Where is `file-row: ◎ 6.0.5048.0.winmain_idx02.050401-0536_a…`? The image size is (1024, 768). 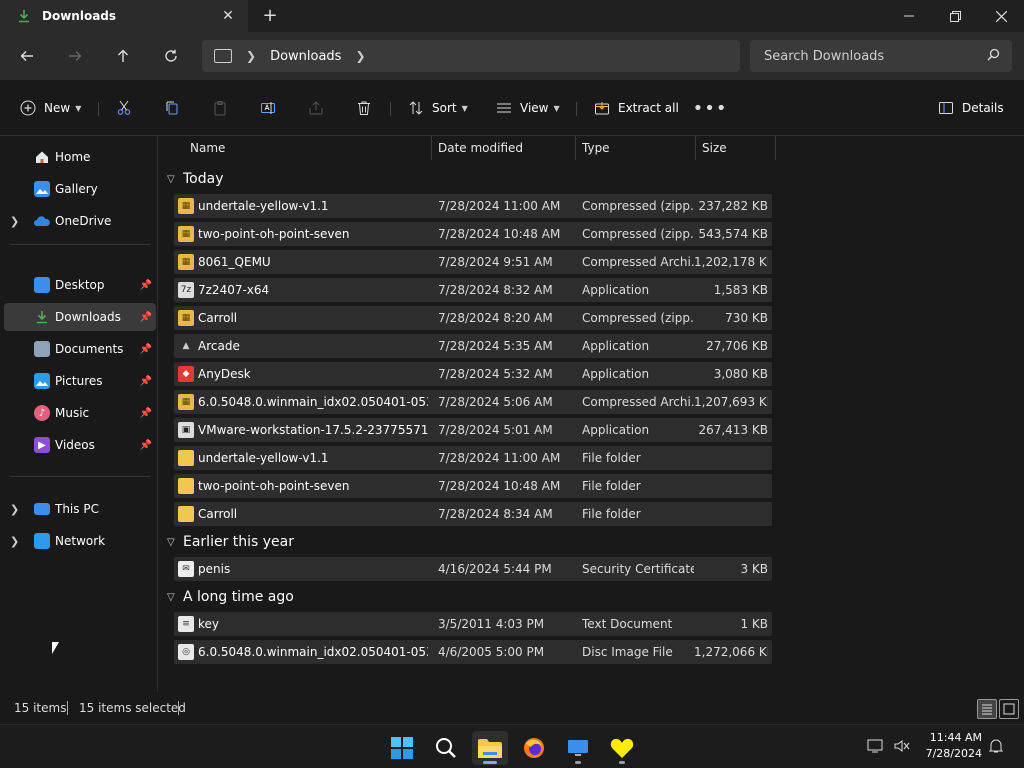
file-row: ◎ 6.0.5048.0.winmain_idx02.050401-0536_a… is located at coordinates (473, 652).